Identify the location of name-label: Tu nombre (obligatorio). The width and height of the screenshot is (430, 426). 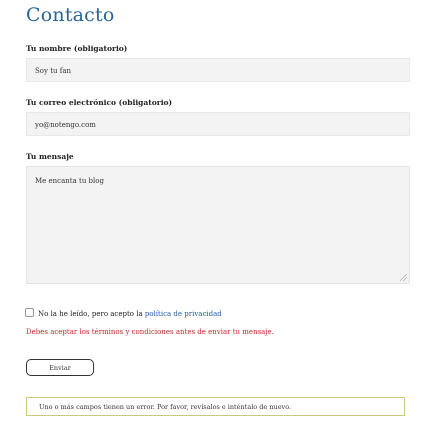
(77, 48).